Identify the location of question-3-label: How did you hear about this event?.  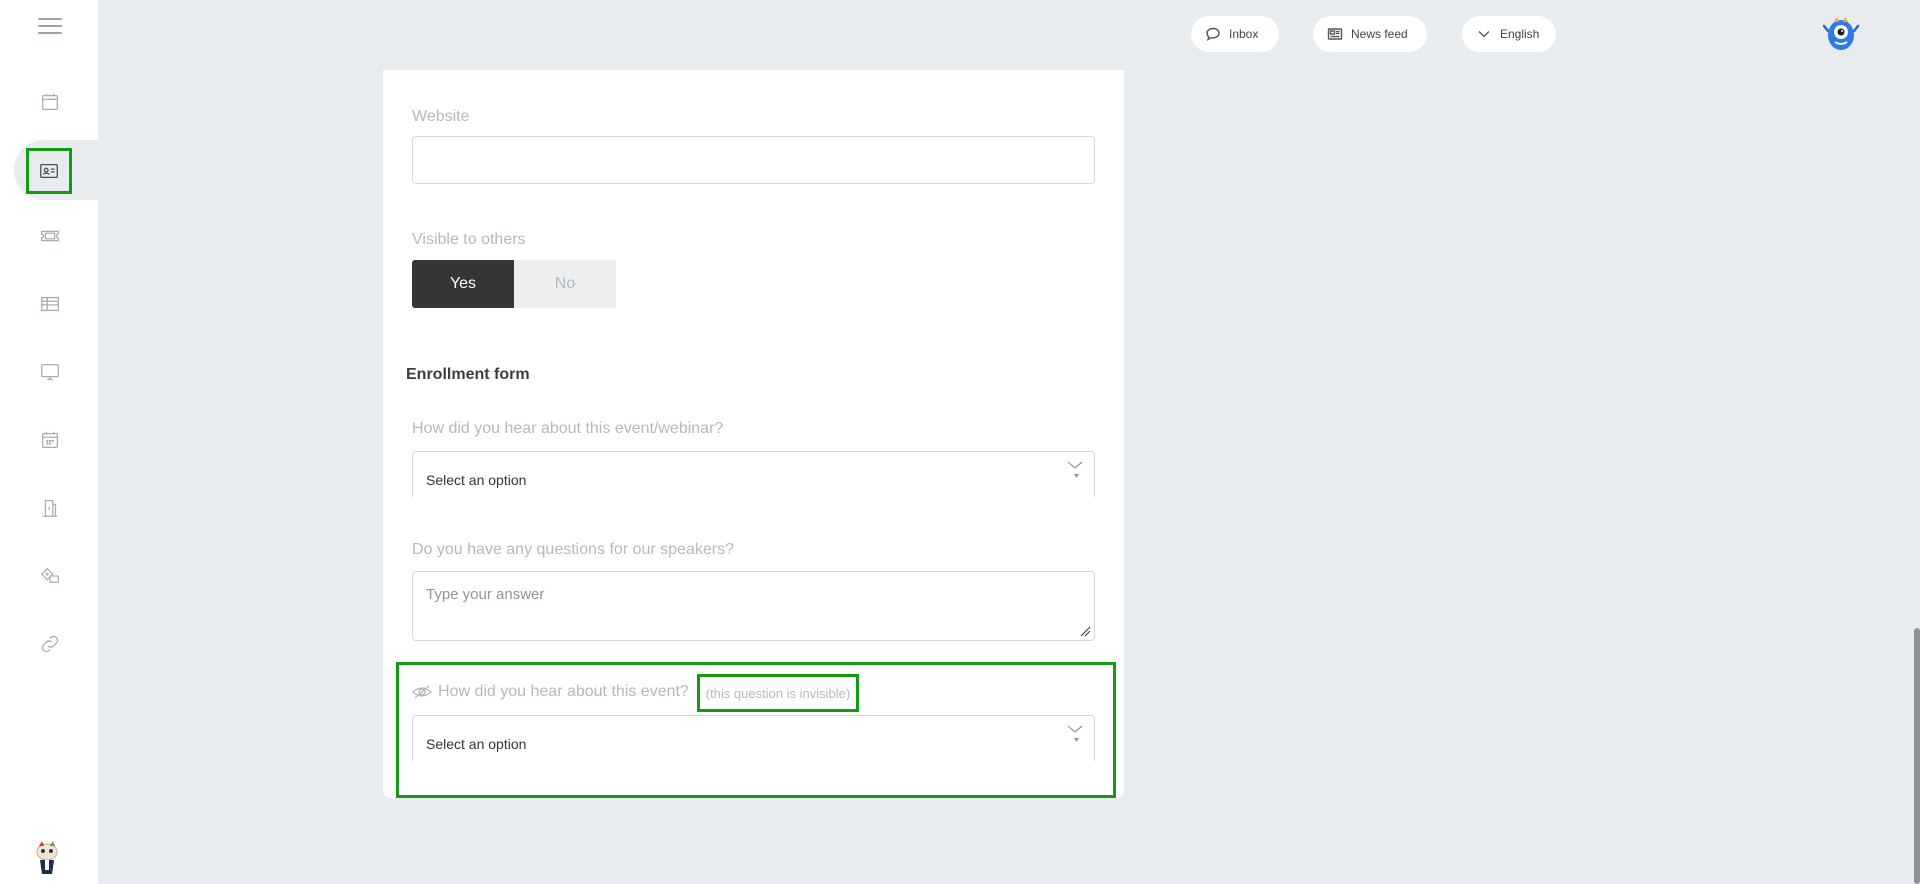
(563, 691).